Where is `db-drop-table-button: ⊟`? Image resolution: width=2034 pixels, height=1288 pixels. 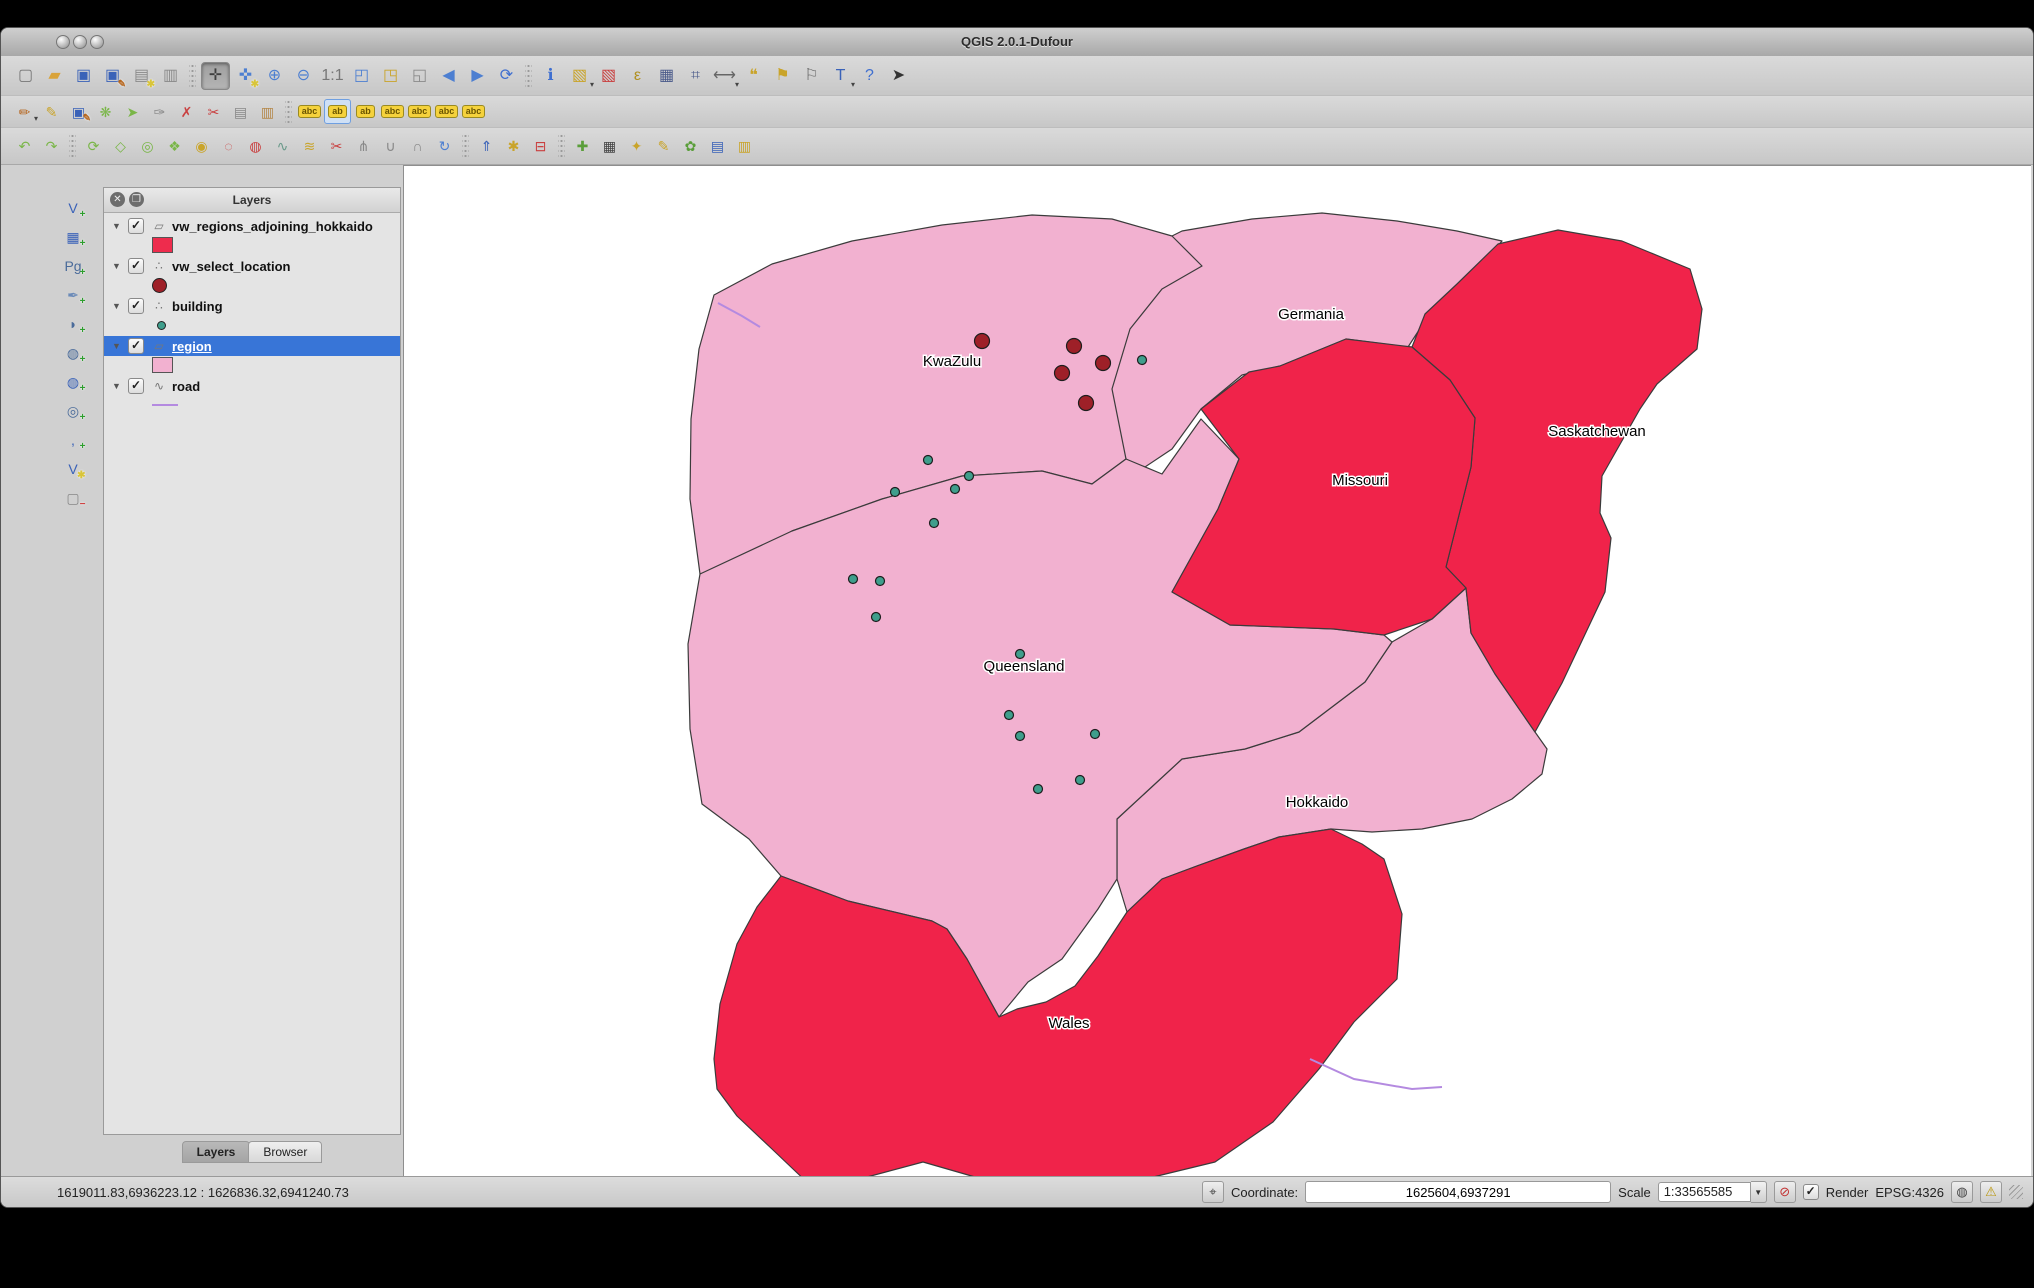
db-drop-table-button: ⊟ is located at coordinates (540, 146).